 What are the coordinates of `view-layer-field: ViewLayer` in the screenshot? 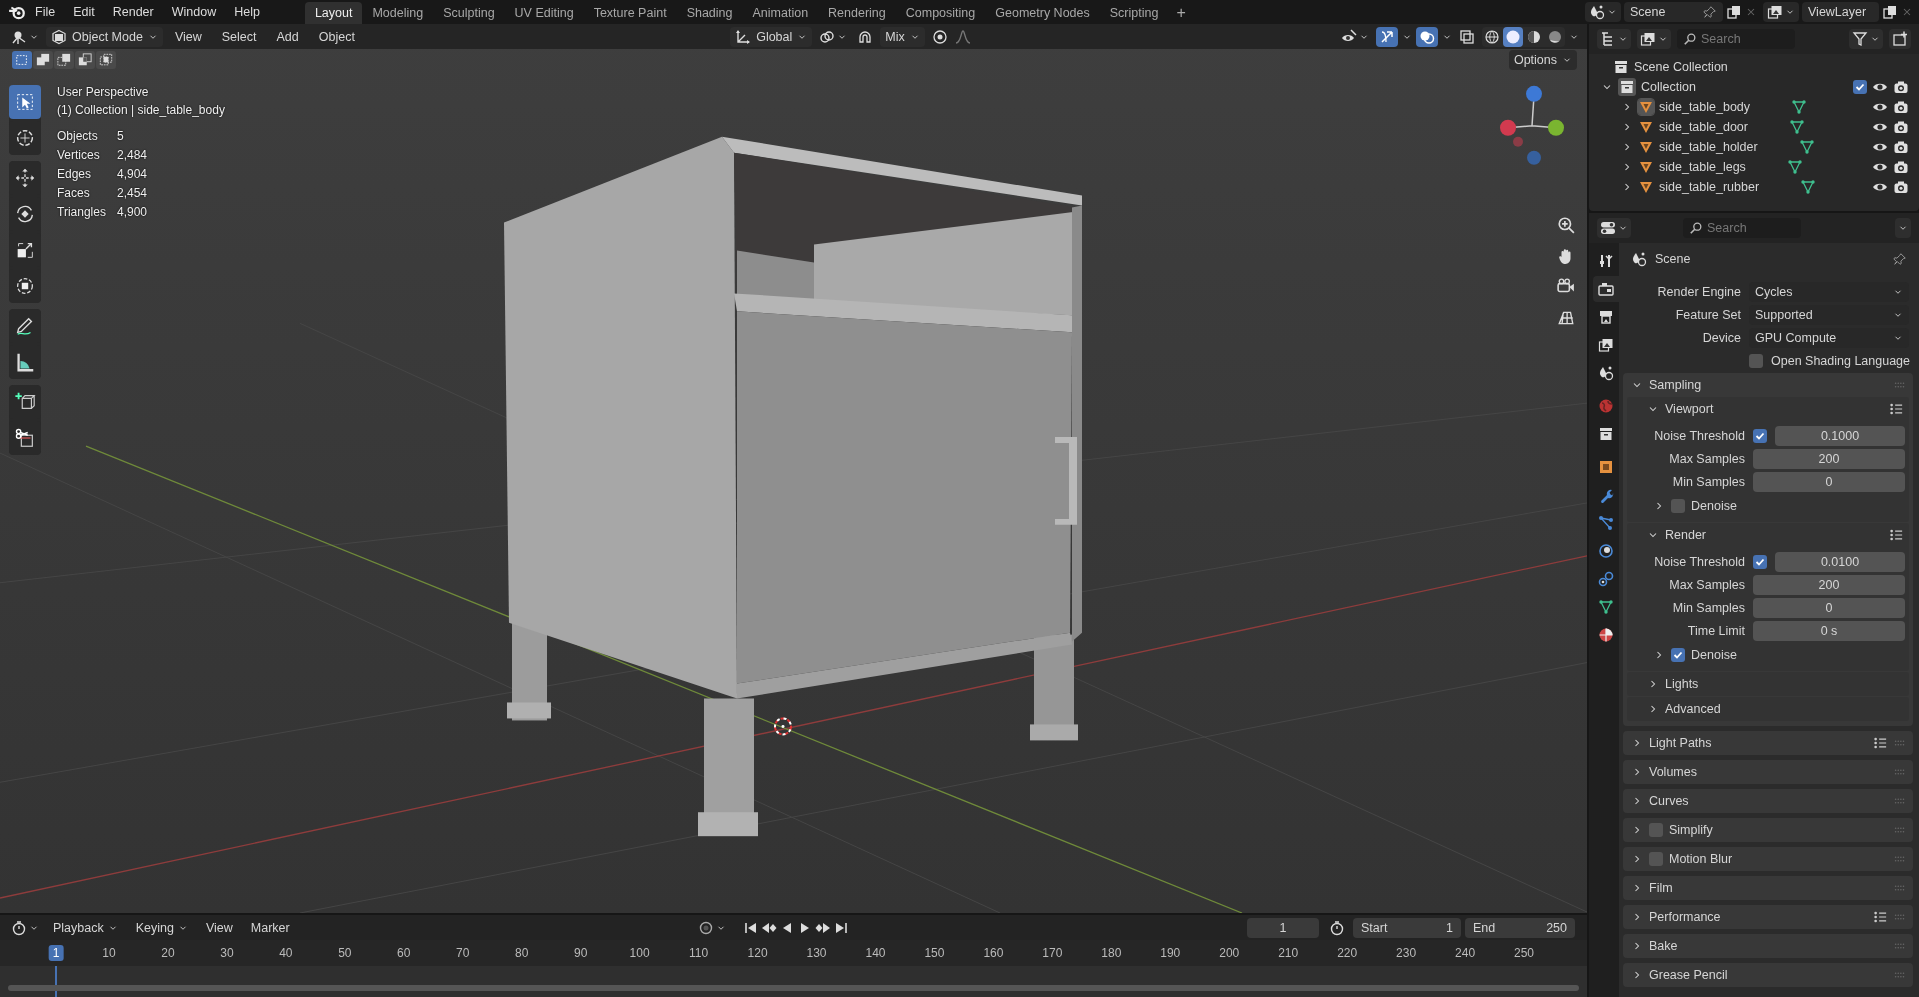 It's located at (1840, 12).